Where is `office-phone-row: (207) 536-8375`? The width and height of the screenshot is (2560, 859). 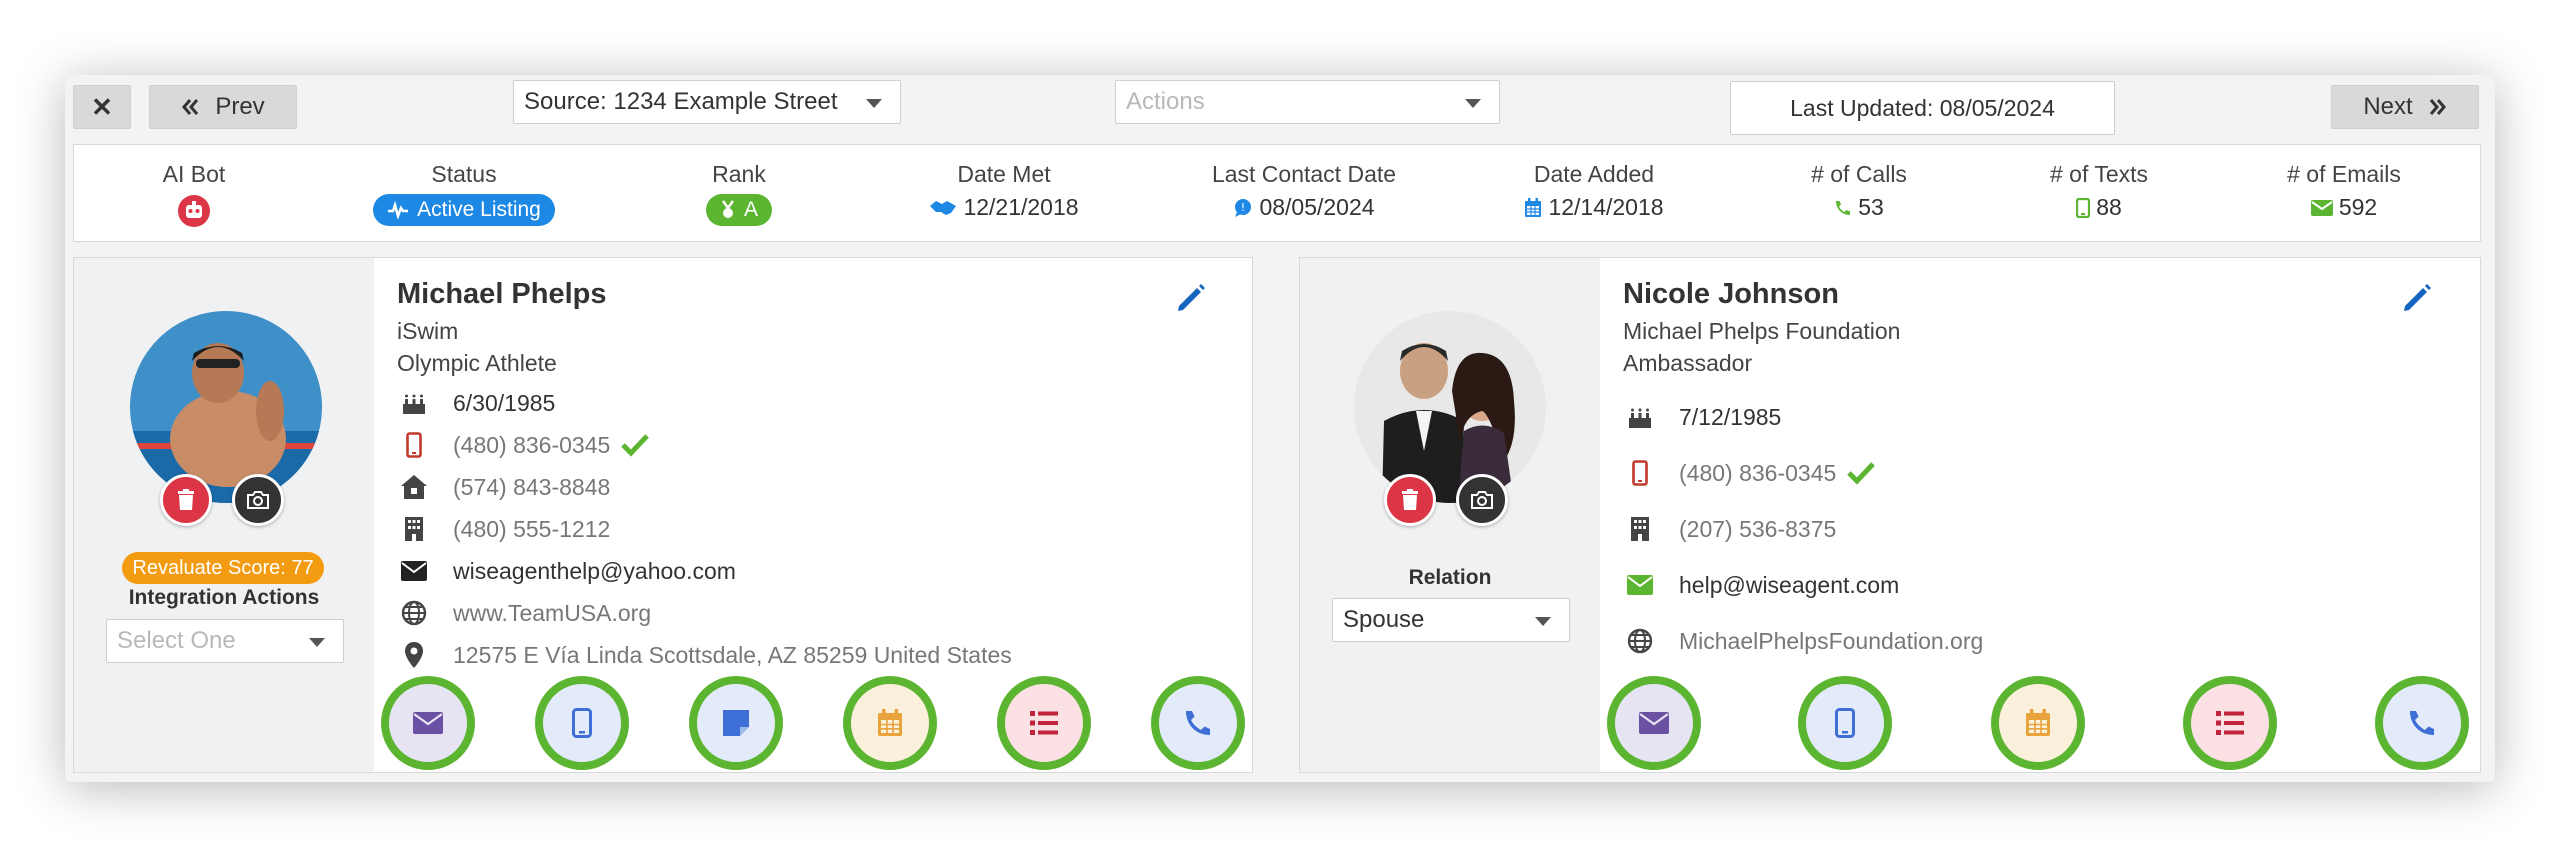
office-phone-row: (207) 536-8375 is located at coordinates (1729, 529).